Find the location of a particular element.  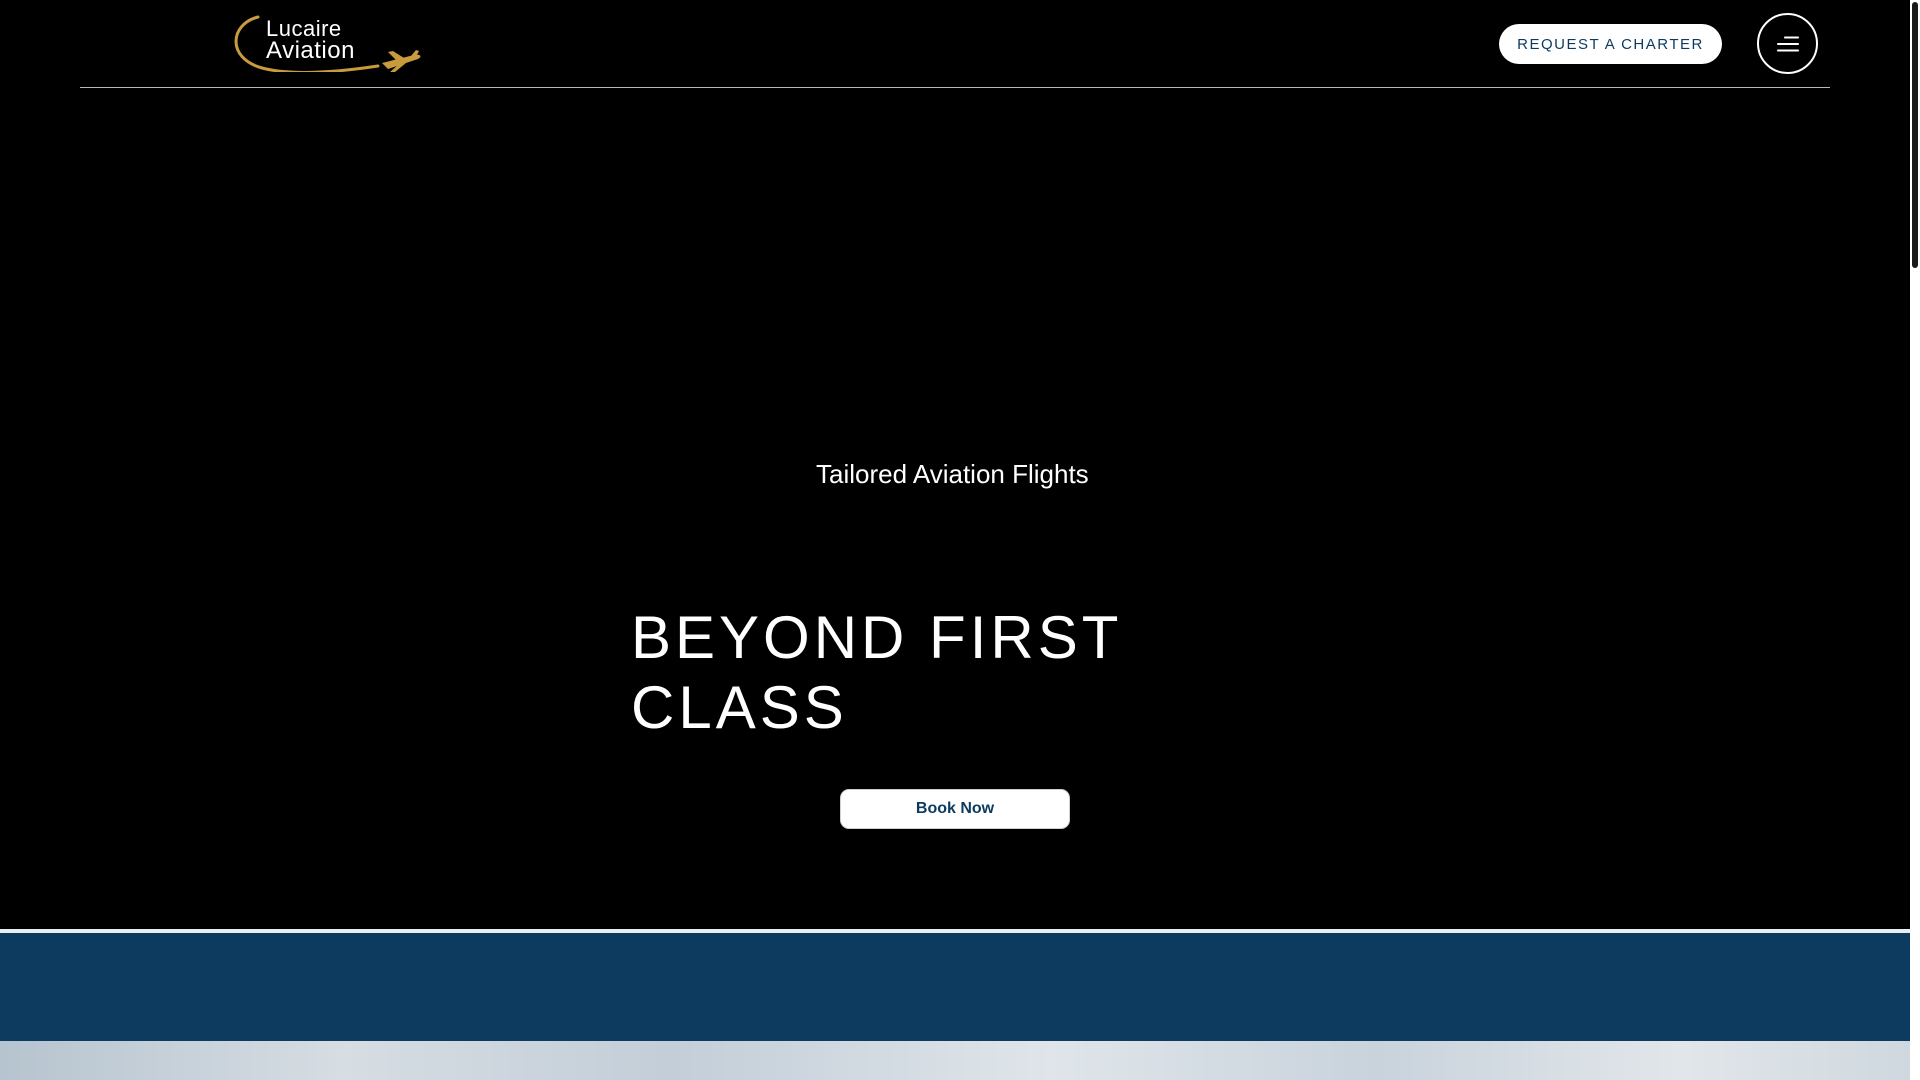

header-divider is located at coordinates (955, 87).